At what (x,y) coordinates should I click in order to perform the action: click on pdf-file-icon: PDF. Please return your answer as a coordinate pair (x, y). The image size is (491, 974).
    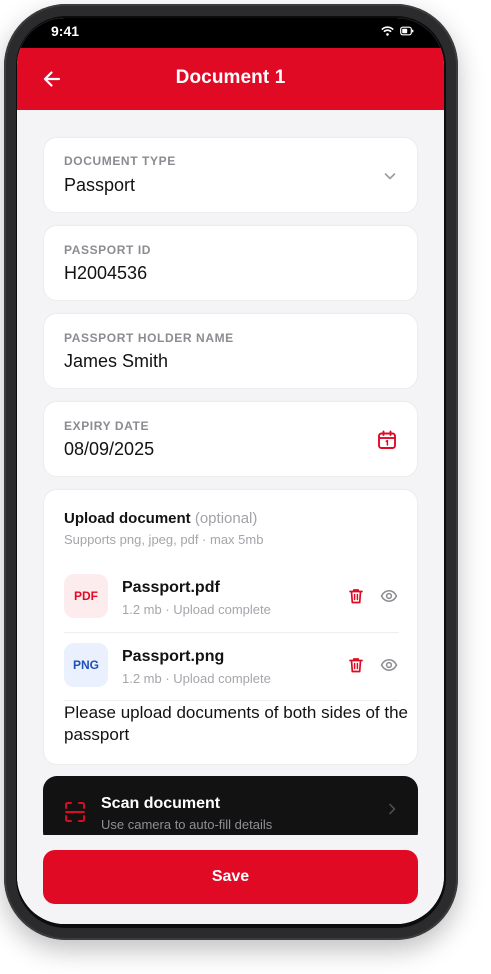
    Looking at the image, I should click on (86, 596).